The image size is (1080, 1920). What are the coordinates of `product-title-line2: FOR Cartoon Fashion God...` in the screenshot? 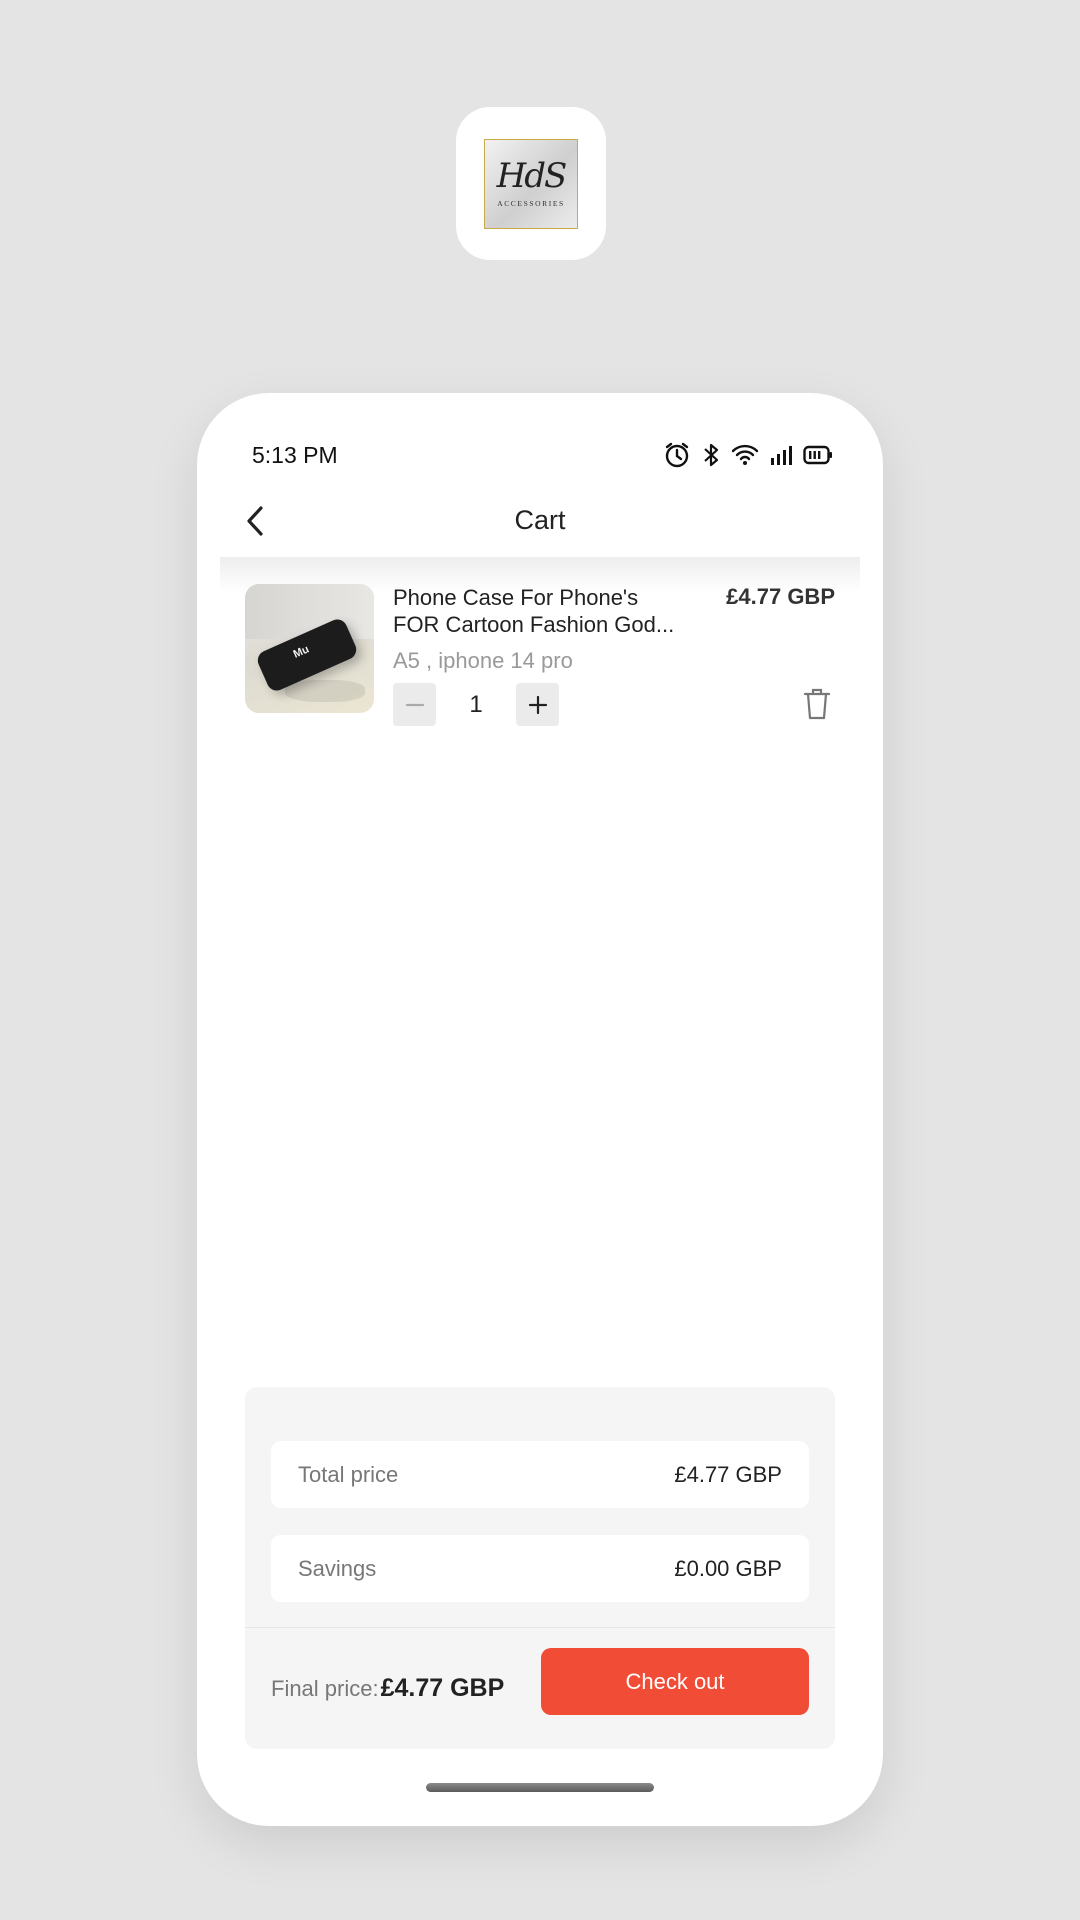 It's located at (534, 624).